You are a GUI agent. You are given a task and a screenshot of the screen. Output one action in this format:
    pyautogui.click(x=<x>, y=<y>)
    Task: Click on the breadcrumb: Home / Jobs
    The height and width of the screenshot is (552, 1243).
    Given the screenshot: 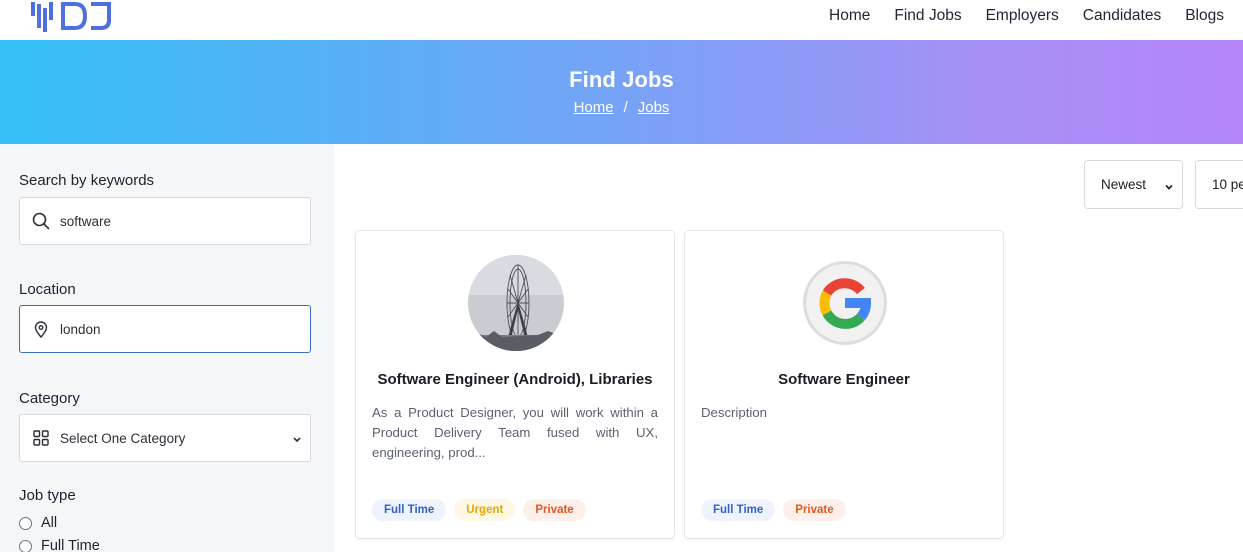 What is the action you would take?
    pyautogui.click(x=621, y=107)
    